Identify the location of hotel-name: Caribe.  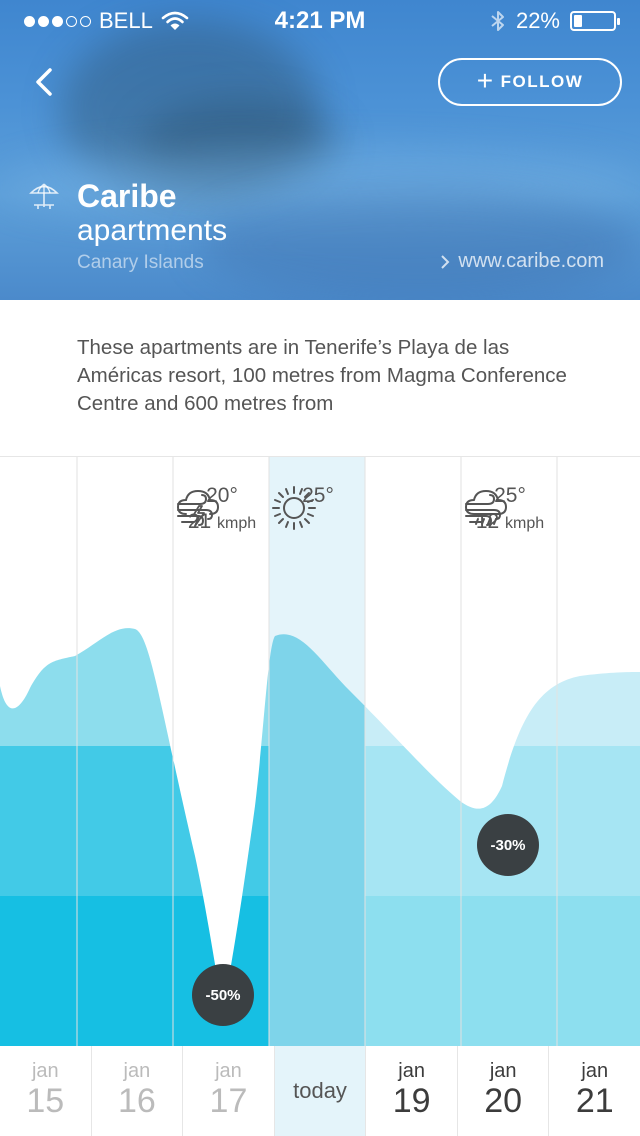
(127, 196).